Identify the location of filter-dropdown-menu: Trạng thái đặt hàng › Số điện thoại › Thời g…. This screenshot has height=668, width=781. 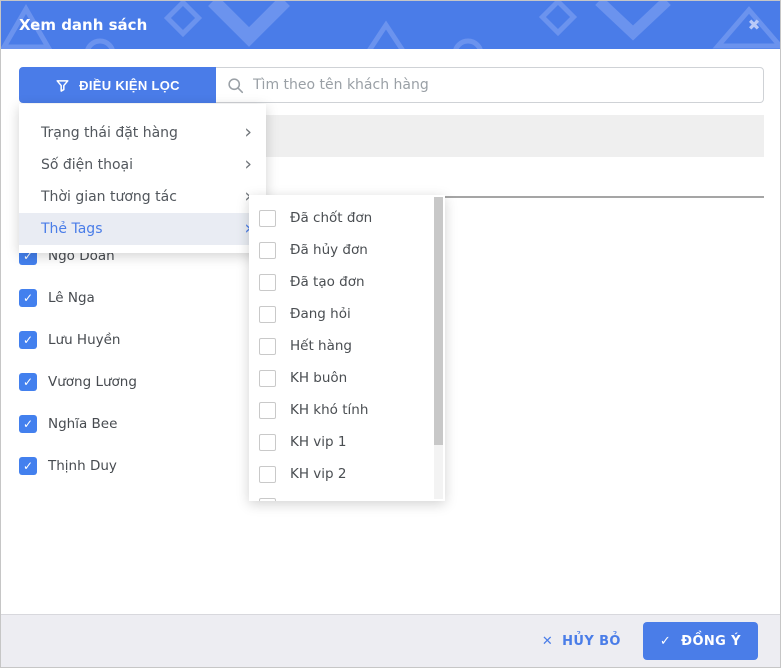
(142, 178).